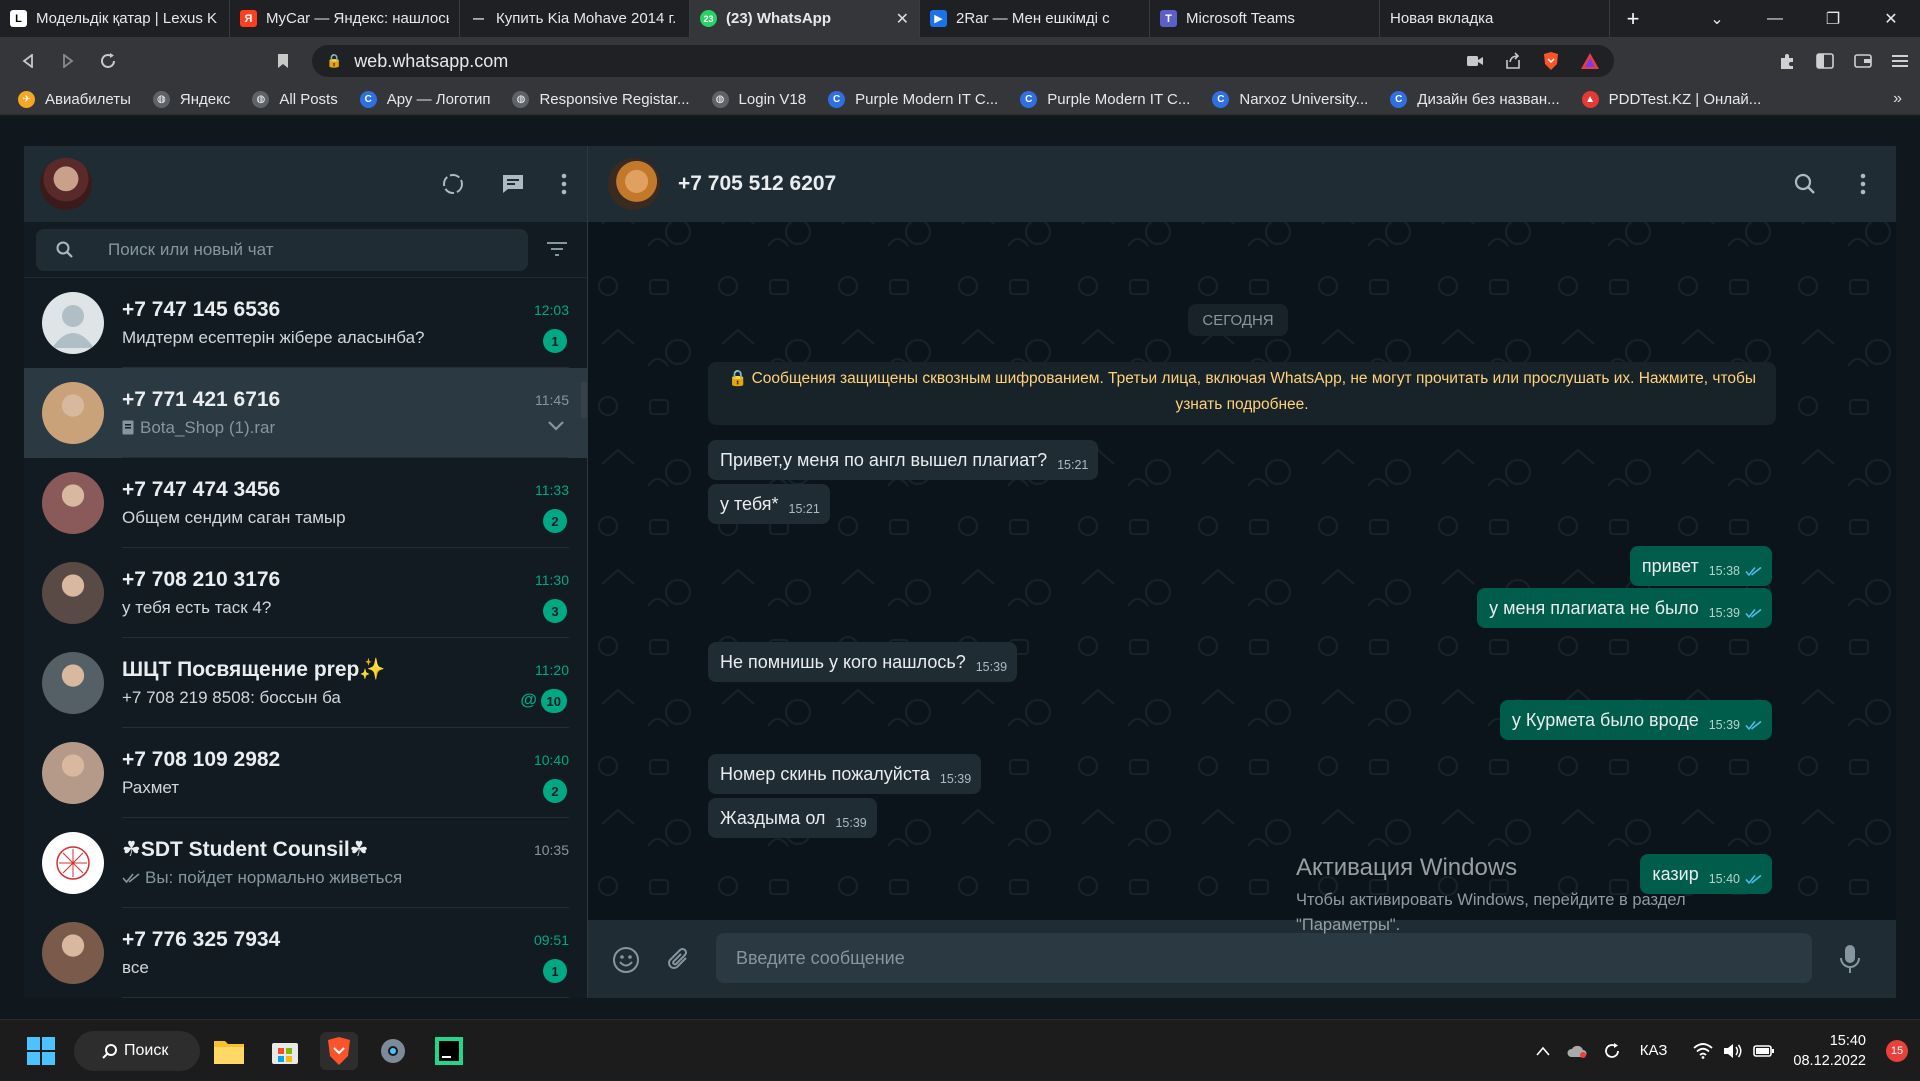 This screenshot has height=1081, width=1920. I want to click on outgoing-message: у Курмета было вроде 15:39, so click(1635, 720).